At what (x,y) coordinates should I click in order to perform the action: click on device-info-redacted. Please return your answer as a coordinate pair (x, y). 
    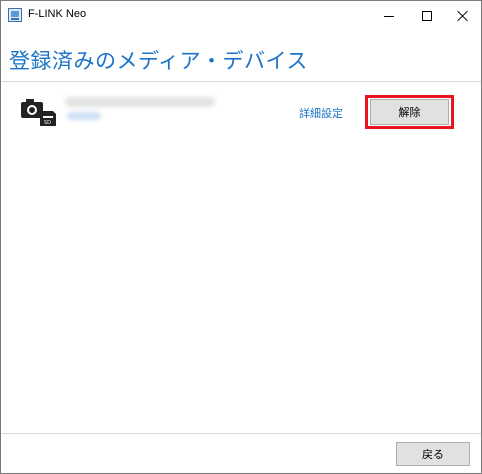
    Looking at the image, I should click on (84, 116).